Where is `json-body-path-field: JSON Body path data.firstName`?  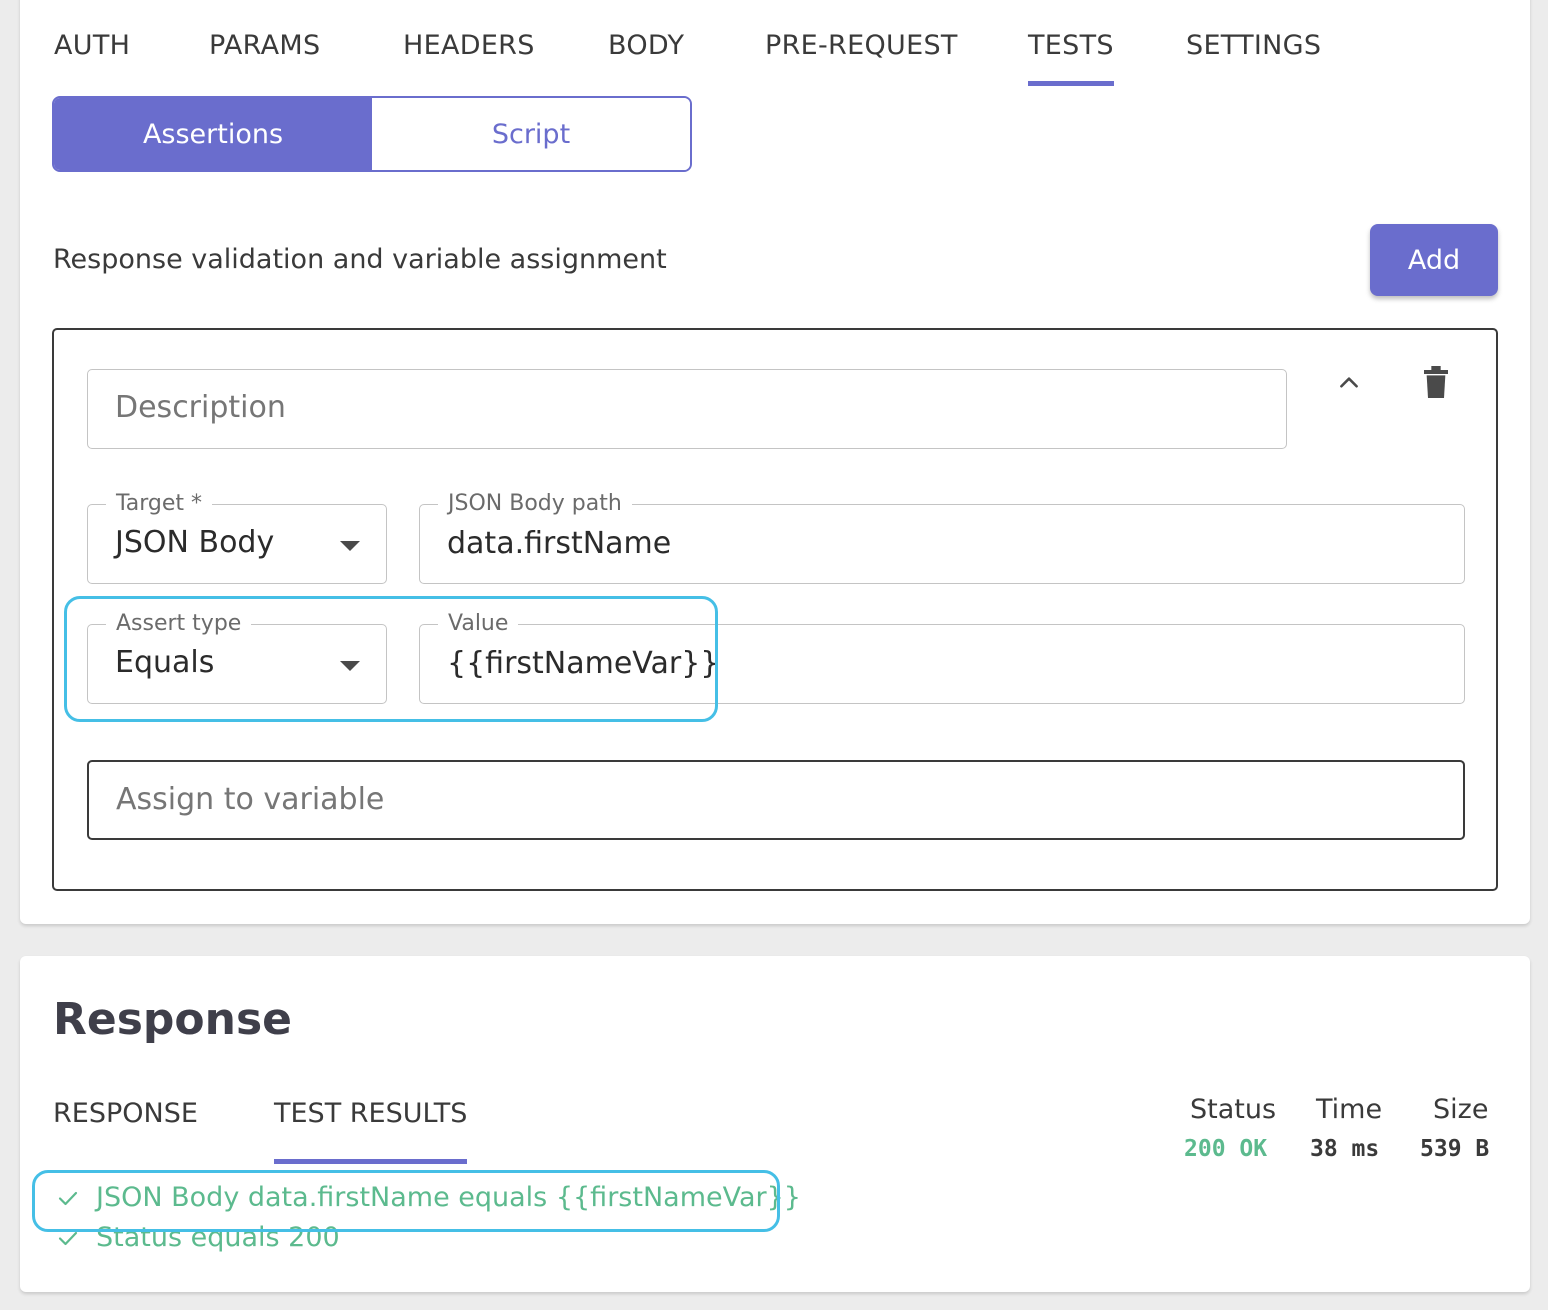
json-body-path-field: JSON Body path data.firstName is located at coordinates (942, 537).